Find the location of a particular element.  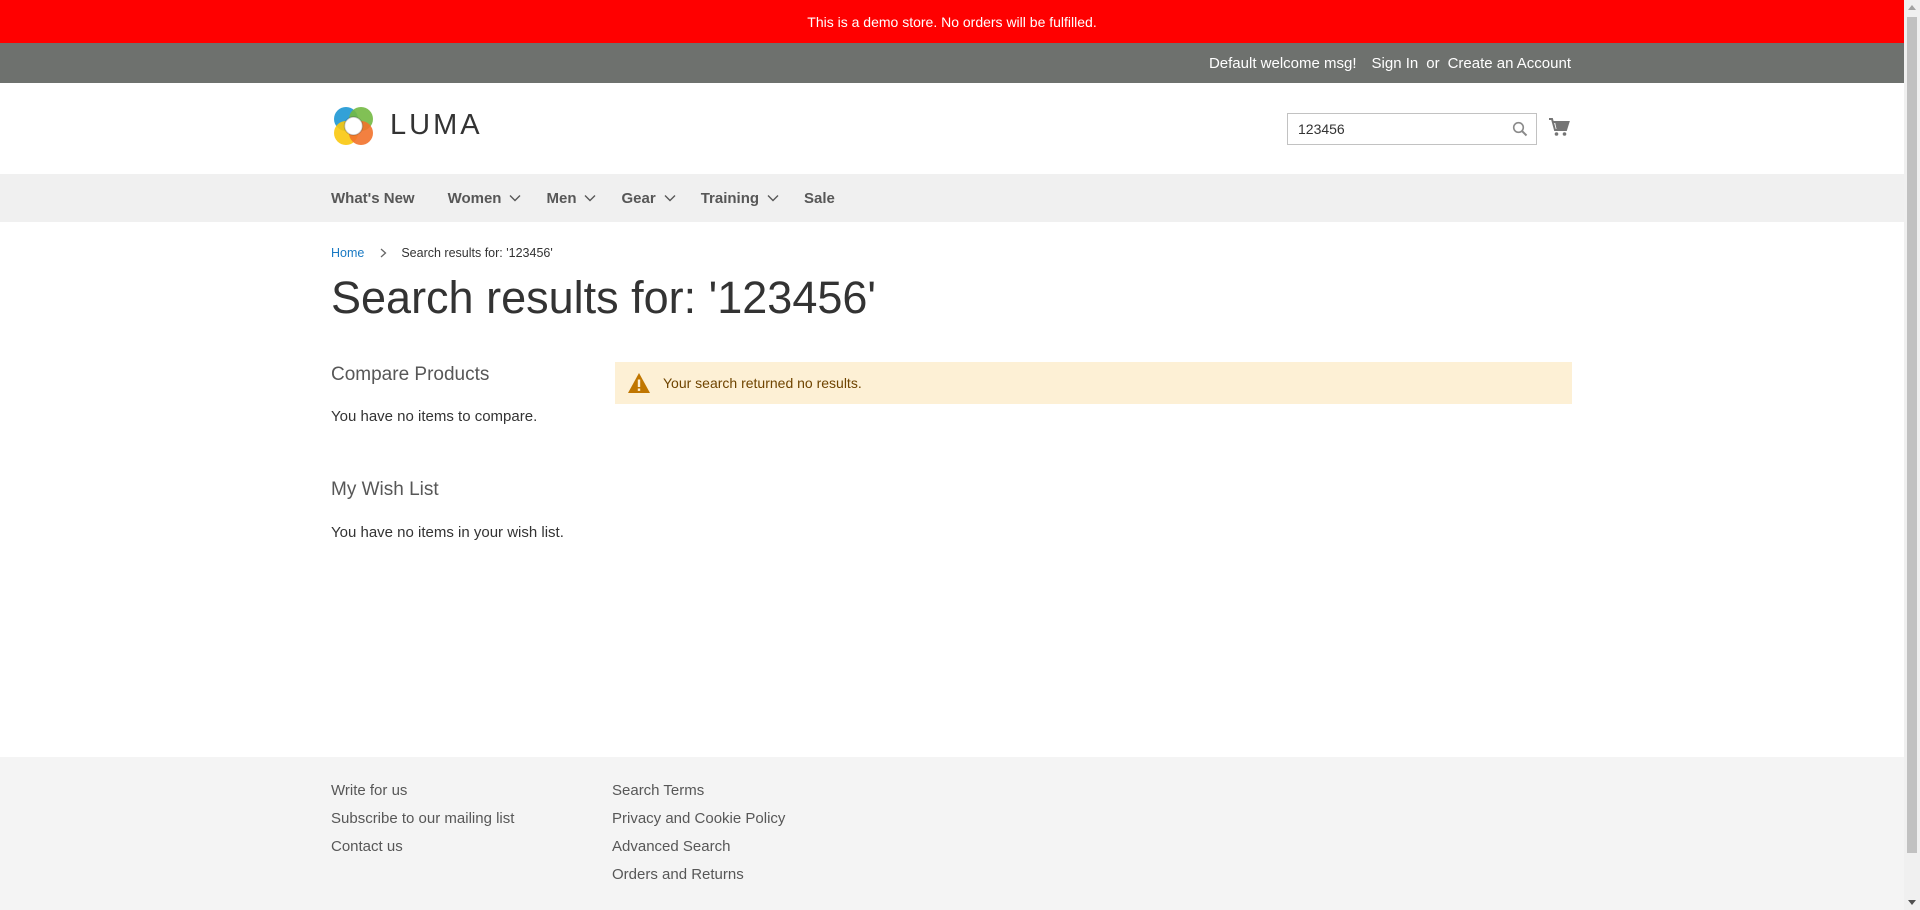

nav-item-women: Women is located at coordinates (484, 198).